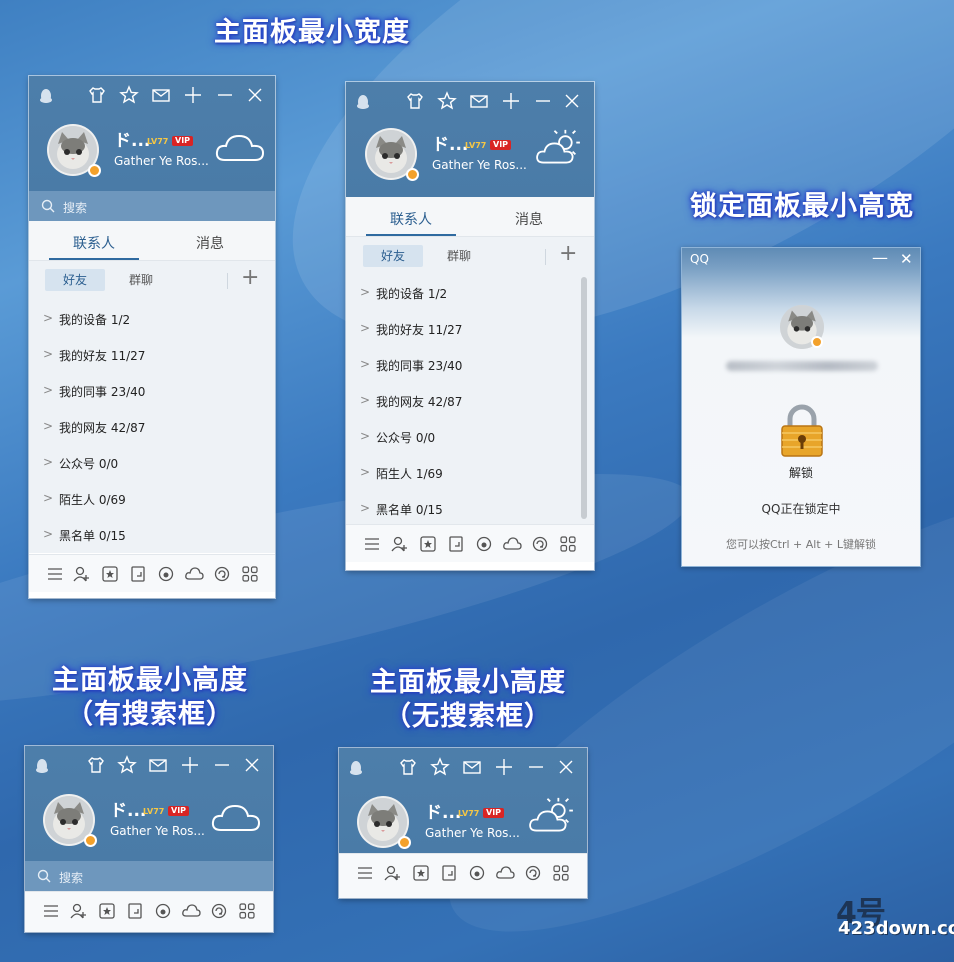  I want to click on minimize-icon: —, so click(880, 257).